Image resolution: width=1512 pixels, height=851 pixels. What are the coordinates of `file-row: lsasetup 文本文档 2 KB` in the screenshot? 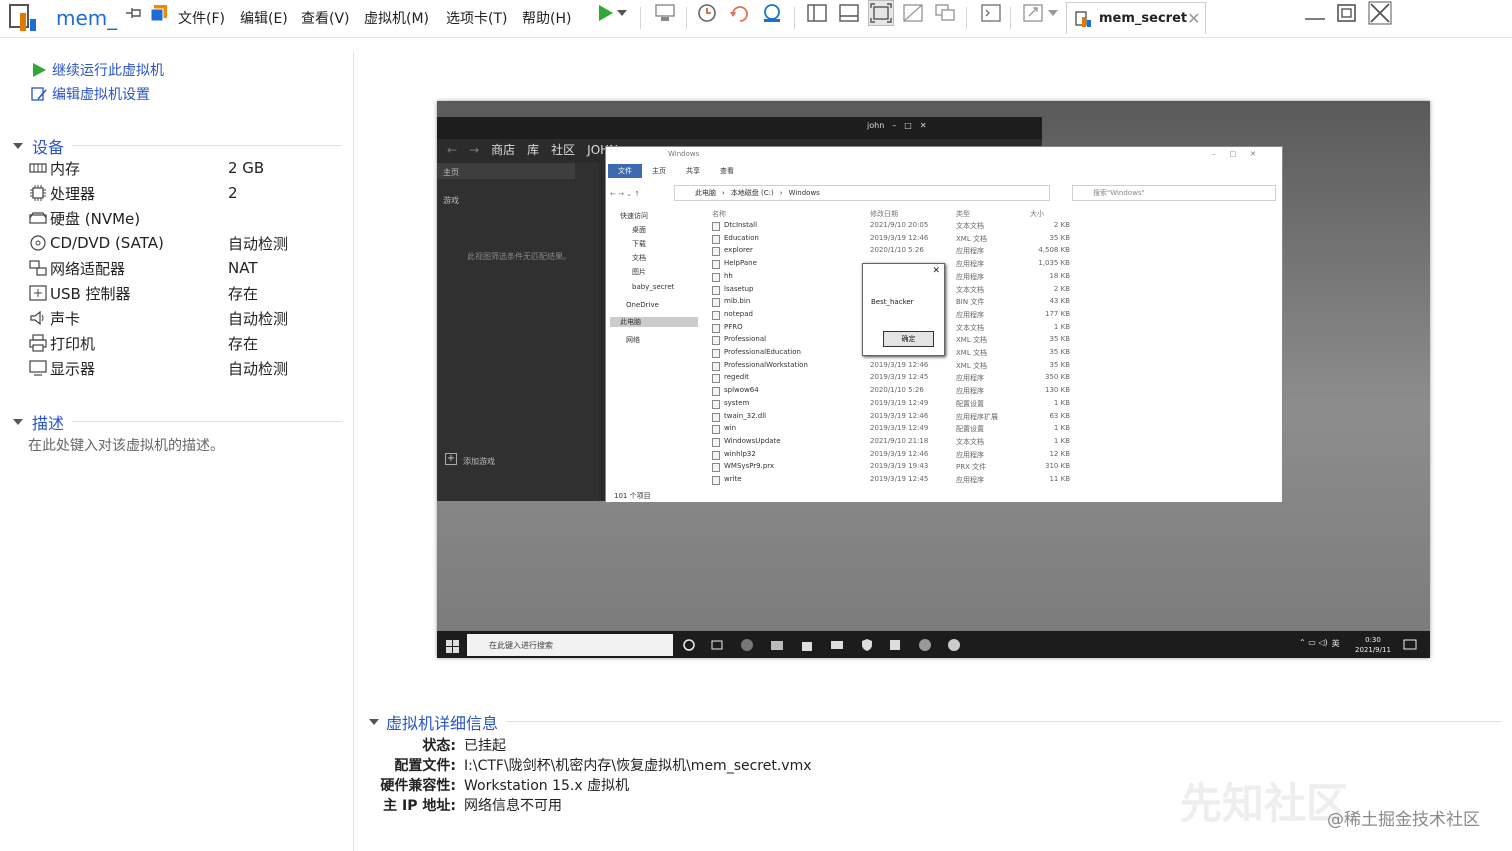 It's located at (990, 291).